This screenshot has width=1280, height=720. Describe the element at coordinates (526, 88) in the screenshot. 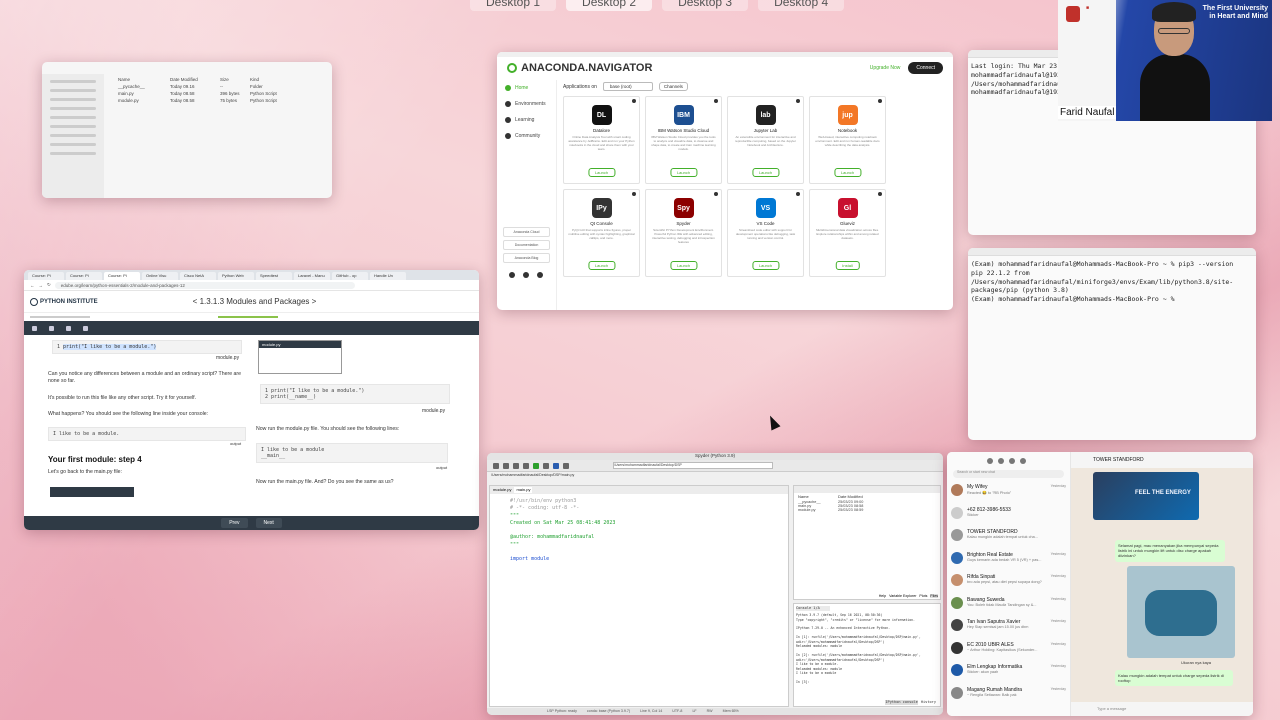

I see `nav-home: Home` at that location.